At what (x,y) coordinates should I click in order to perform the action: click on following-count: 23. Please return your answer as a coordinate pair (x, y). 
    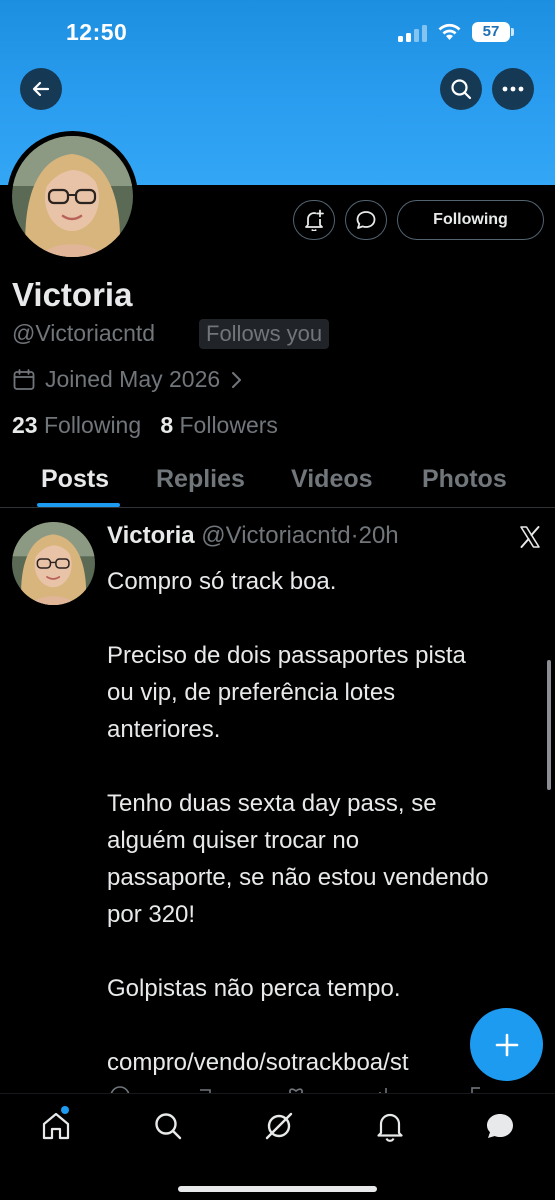
    Looking at the image, I should click on (25, 425).